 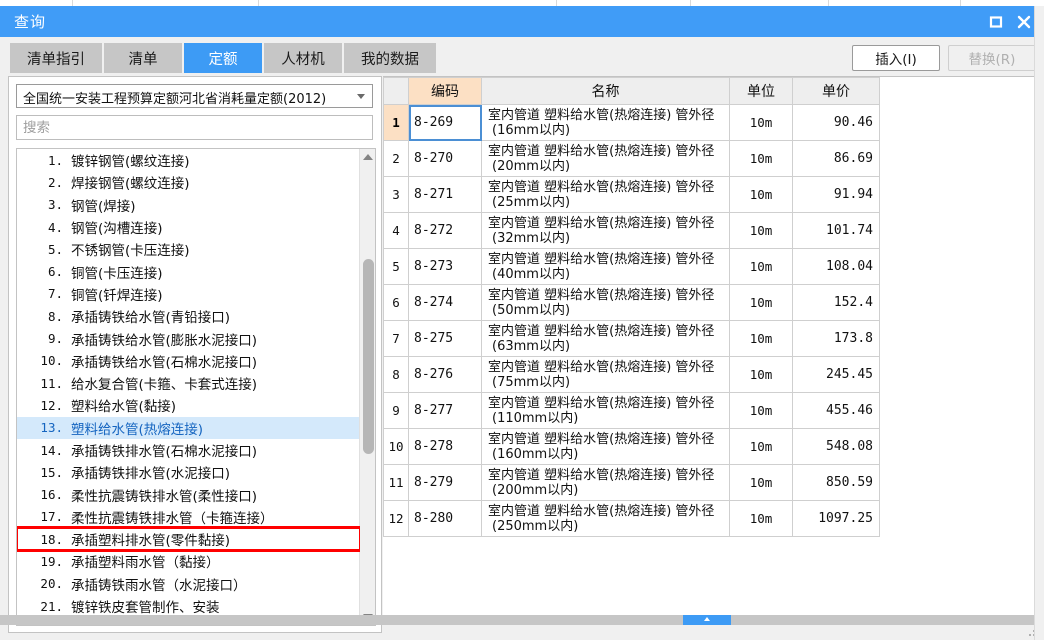 I want to click on close-icon, so click(x=1024, y=22).